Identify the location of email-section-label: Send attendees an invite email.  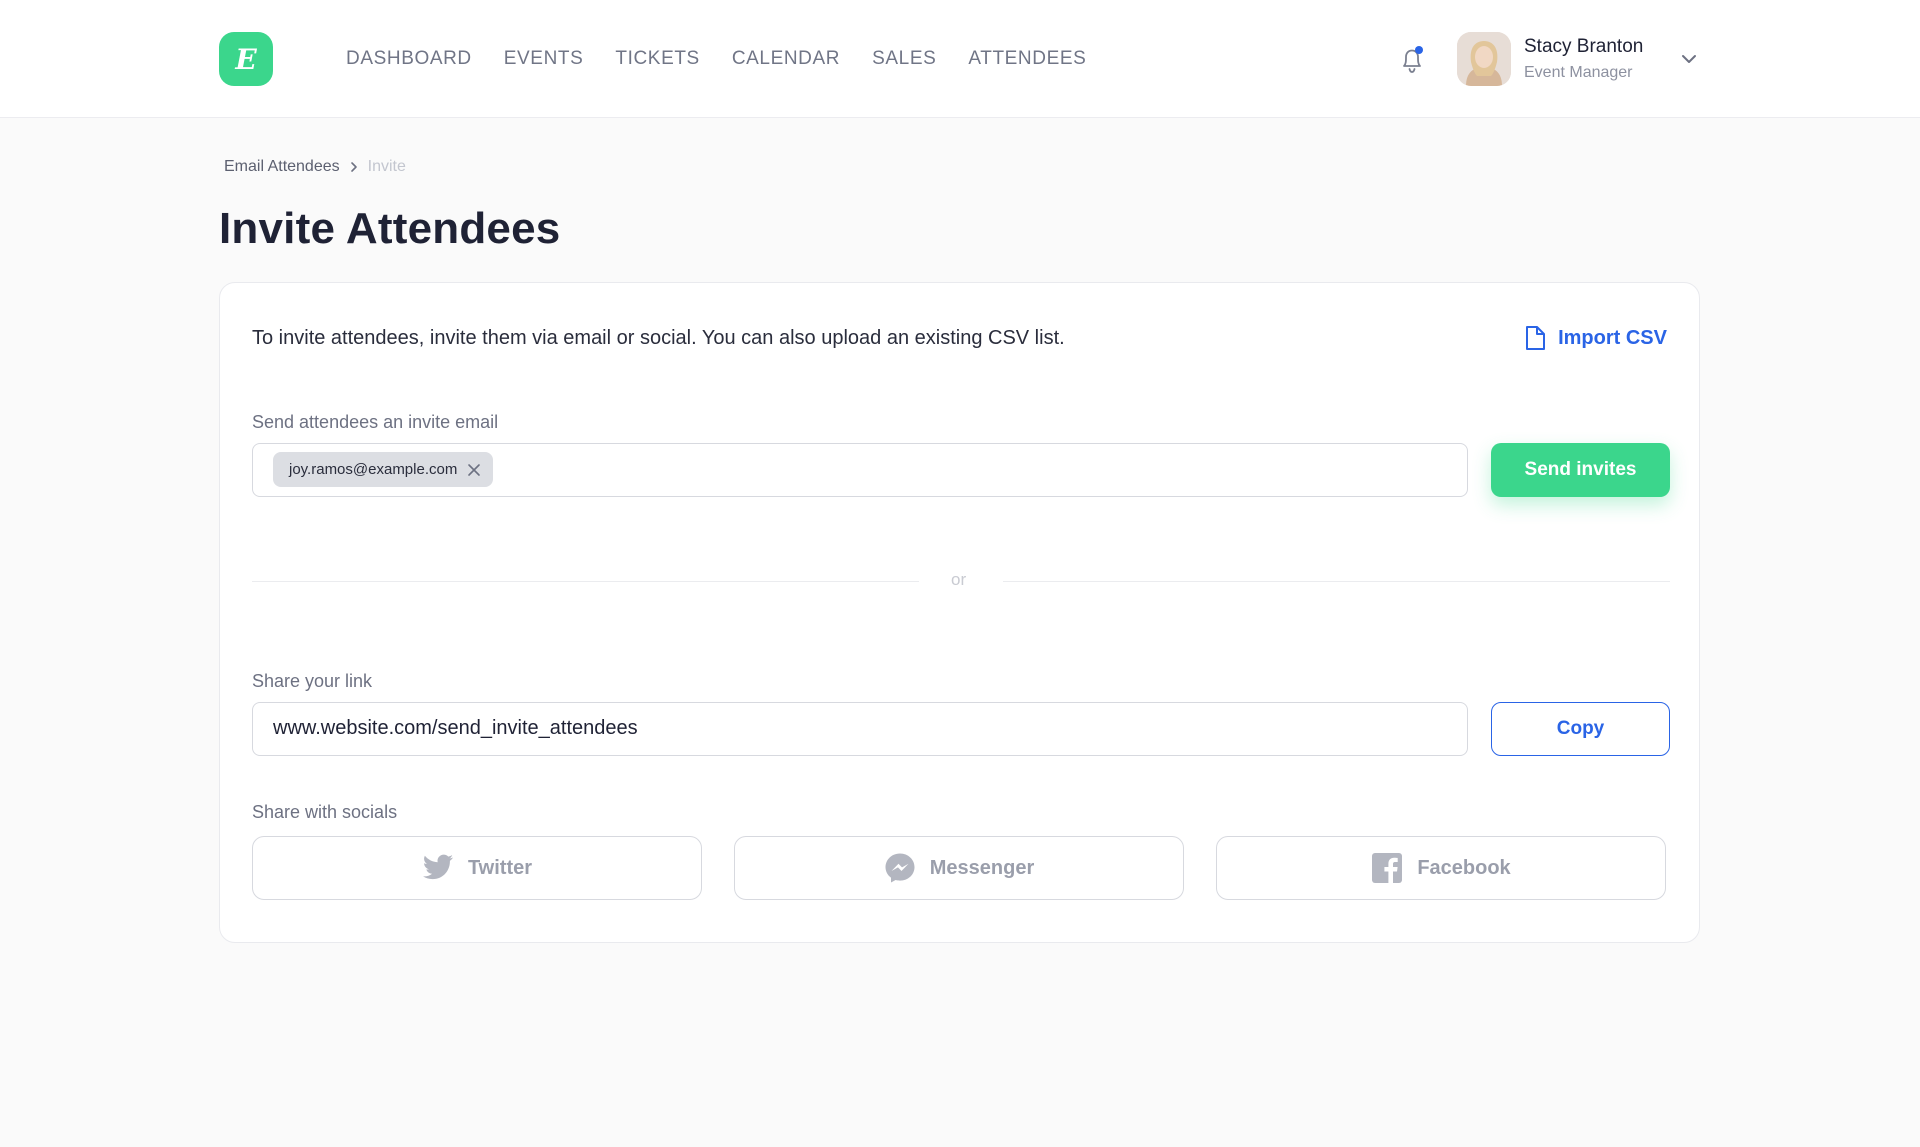
(375, 422).